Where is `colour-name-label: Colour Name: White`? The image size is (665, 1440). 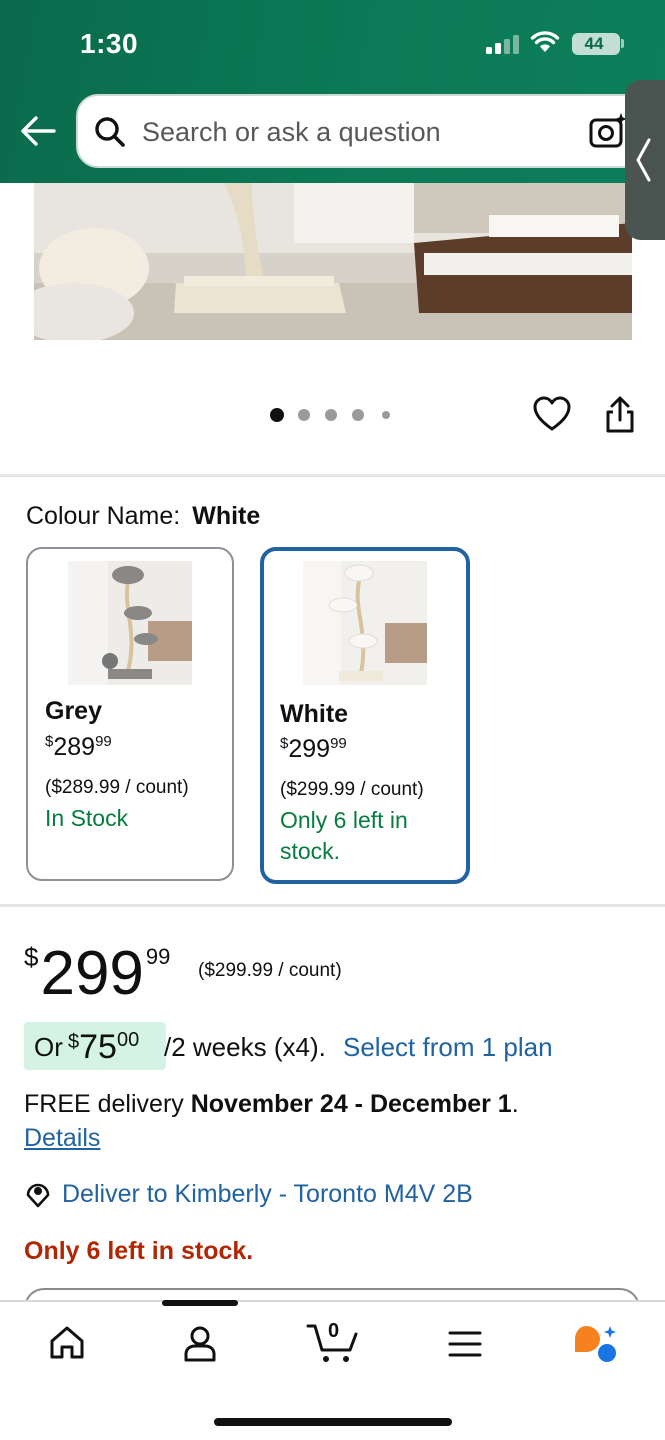
colour-name-label: Colour Name: White is located at coordinates (143, 516).